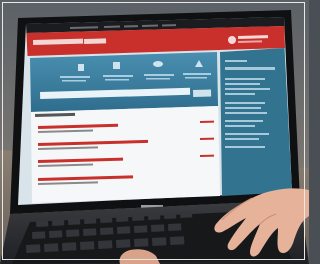  What do you see at coordinates (232, 40) in the screenshot?
I see `site-logo-icon` at bounding box center [232, 40].